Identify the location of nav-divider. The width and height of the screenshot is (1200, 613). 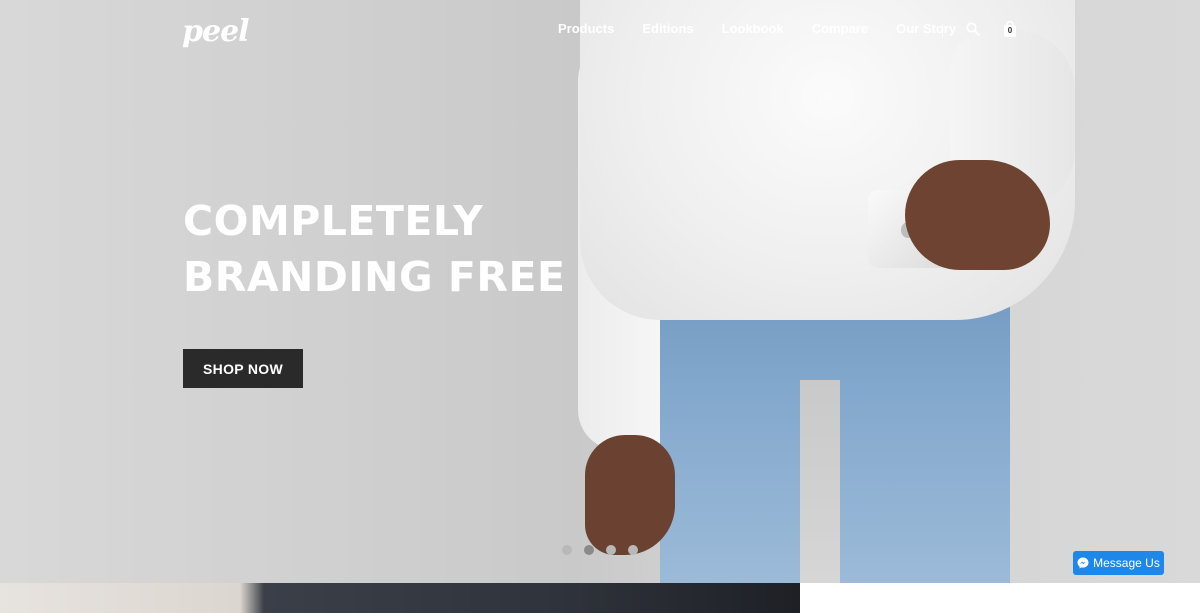
(942, 30).